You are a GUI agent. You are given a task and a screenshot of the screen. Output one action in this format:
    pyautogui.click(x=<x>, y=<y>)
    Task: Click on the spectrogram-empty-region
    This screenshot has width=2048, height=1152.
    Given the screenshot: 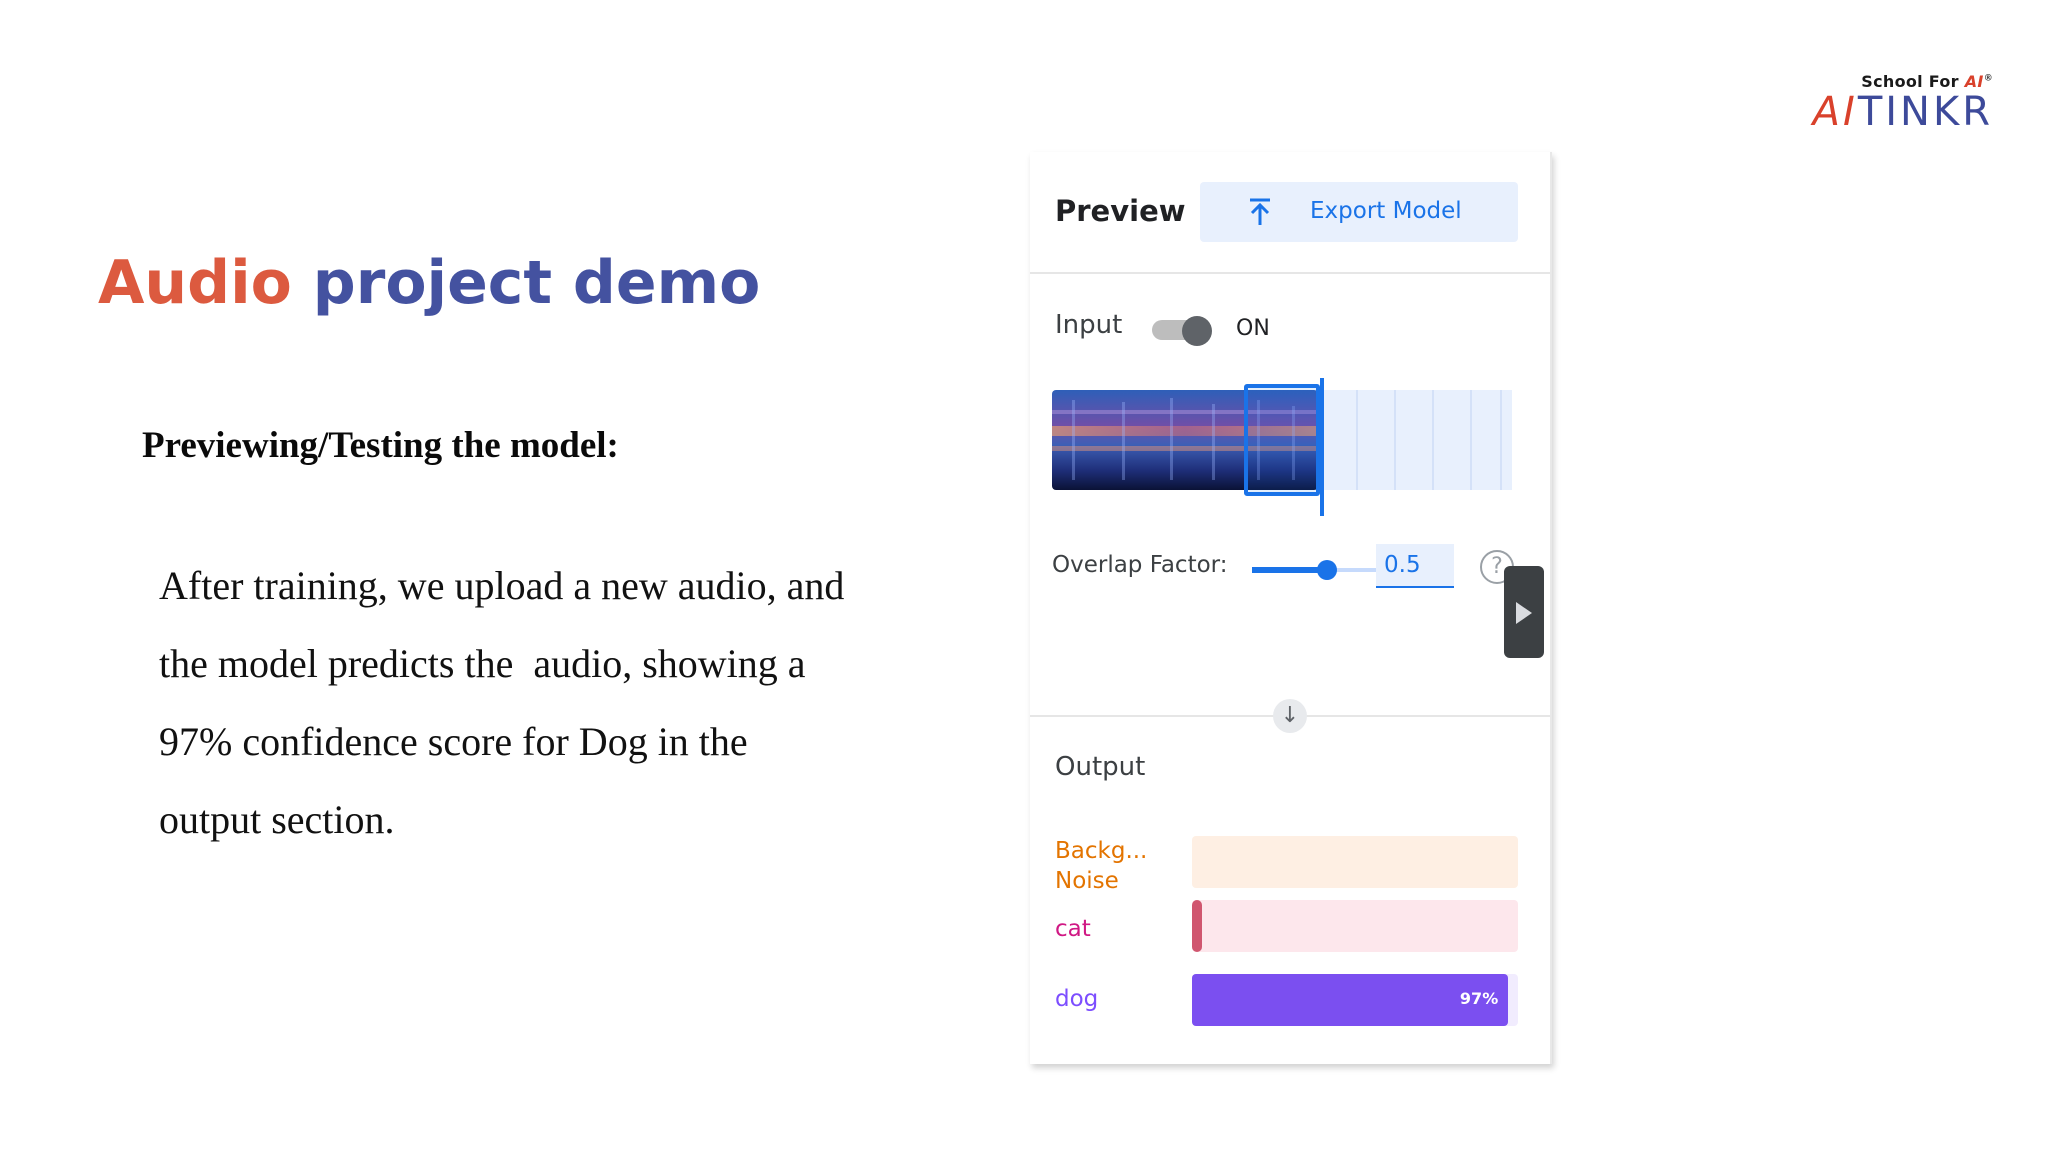 What is the action you would take?
    pyautogui.click(x=1415, y=440)
    